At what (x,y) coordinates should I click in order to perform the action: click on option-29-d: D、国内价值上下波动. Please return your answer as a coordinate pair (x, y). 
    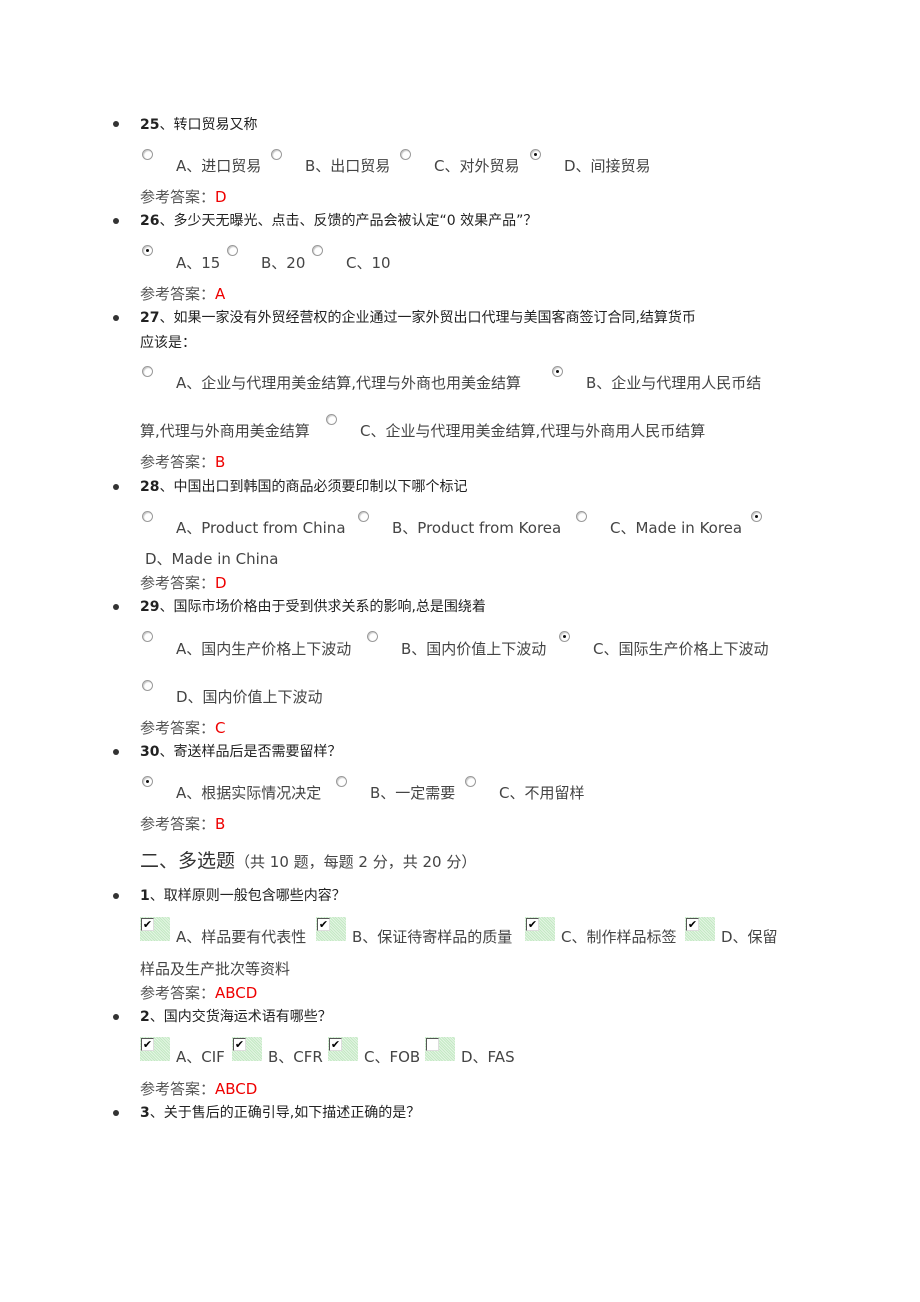
    Looking at the image, I should click on (249, 697).